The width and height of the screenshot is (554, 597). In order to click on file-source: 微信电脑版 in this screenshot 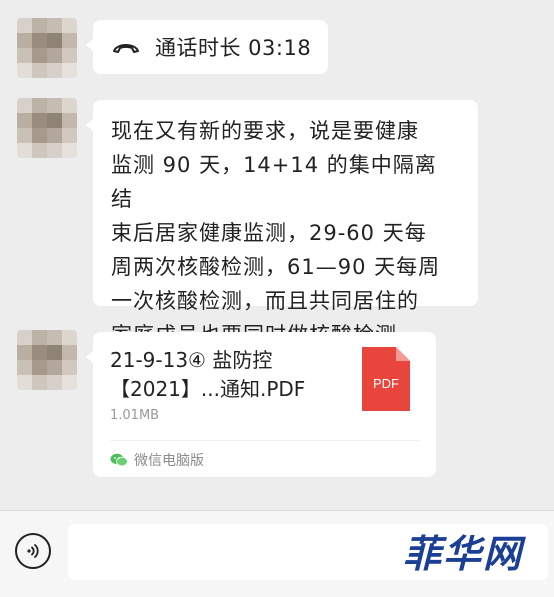, I will do `click(157, 460)`.